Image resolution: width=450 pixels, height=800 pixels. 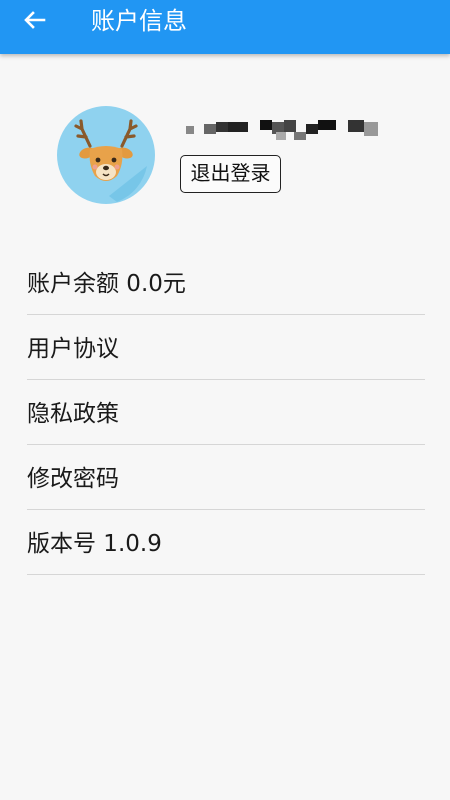 What do you see at coordinates (73, 479) in the screenshot?
I see `menu-item-label: 修改密码` at bounding box center [73, 479].